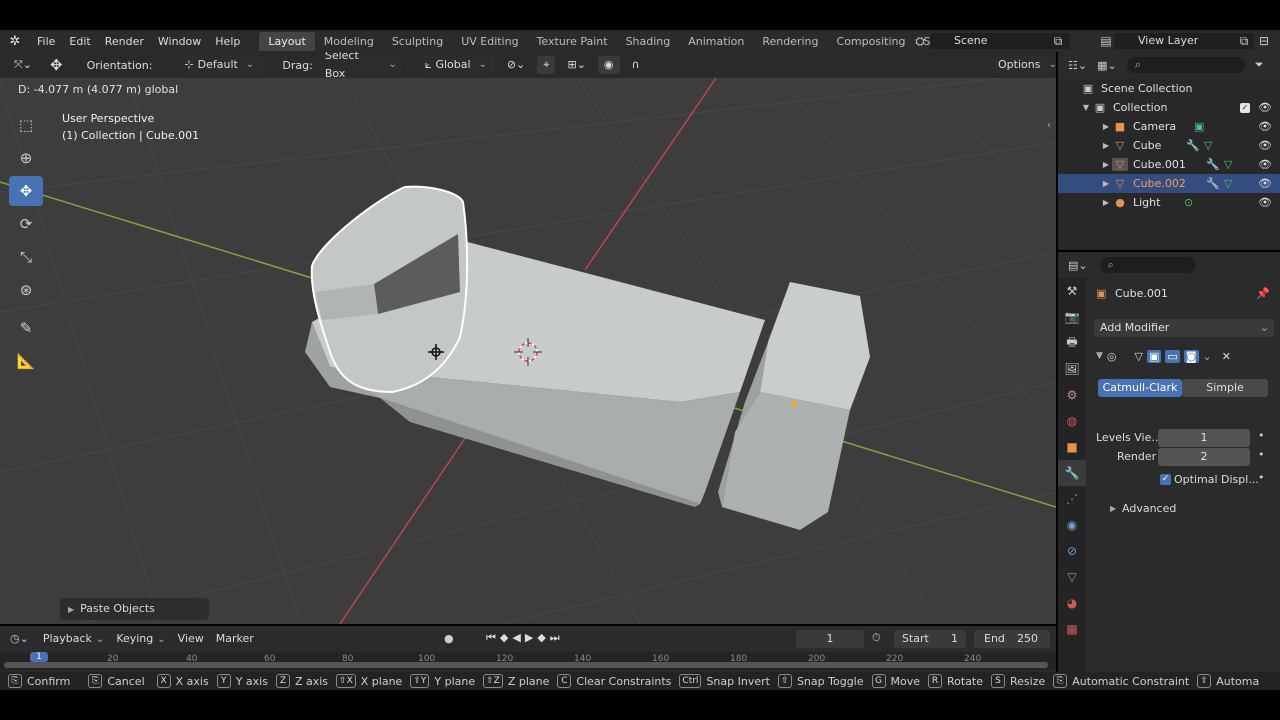  Describe the element at coordinates (26, 224) in the screenshot. I see `rotate-tool-icon: ⟳` at that location.